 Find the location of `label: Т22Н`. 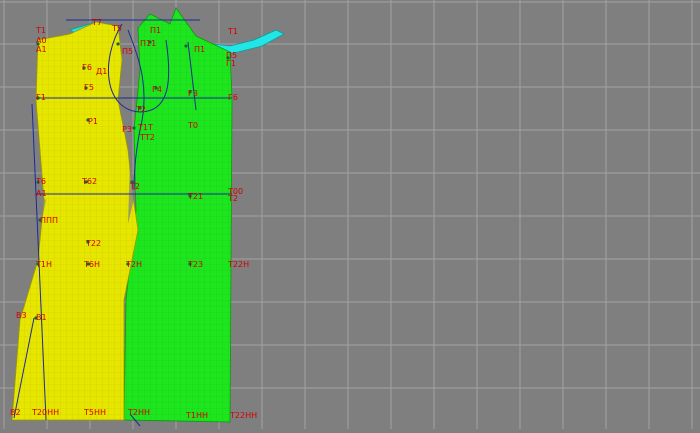

label: Т22Н is located at coordinates (238, 264).